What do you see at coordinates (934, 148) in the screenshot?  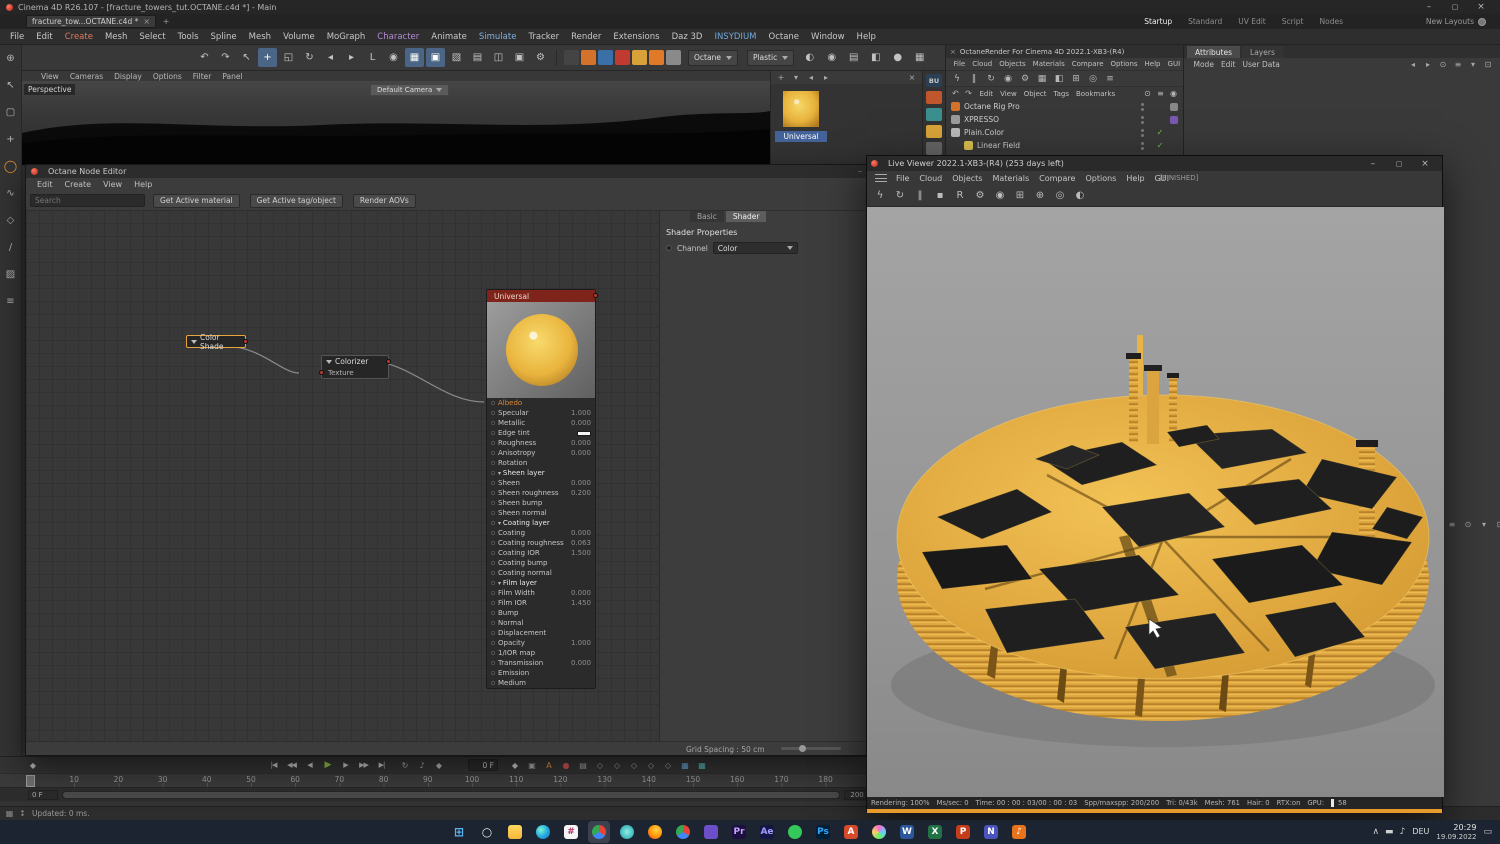 I see `shelf-icon` at bounding box center [934, 148].